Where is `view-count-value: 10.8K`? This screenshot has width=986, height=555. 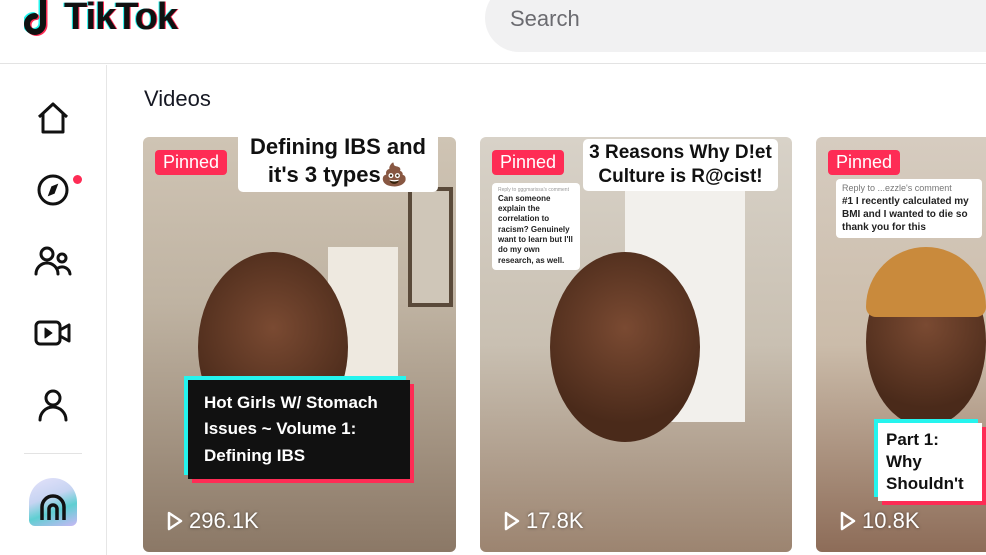 view-count-value: 10.8K is located at coordinates (891, 520).